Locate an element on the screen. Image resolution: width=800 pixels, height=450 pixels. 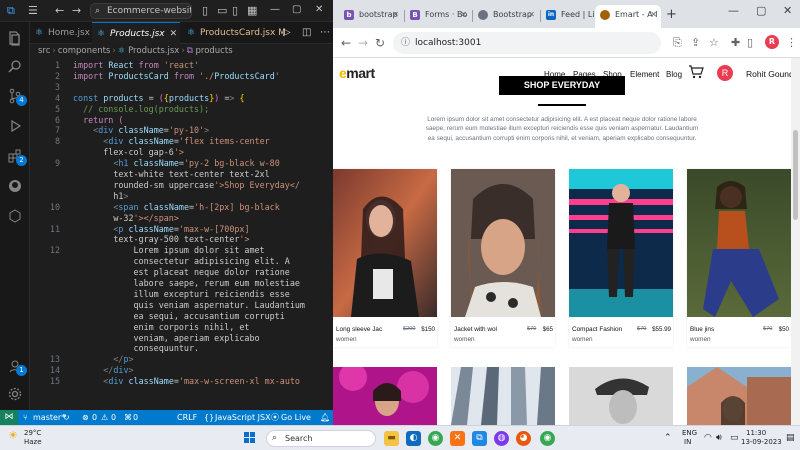
code-line: Lorem ipsum dolor sit amet is located at coordinates (169, 250).